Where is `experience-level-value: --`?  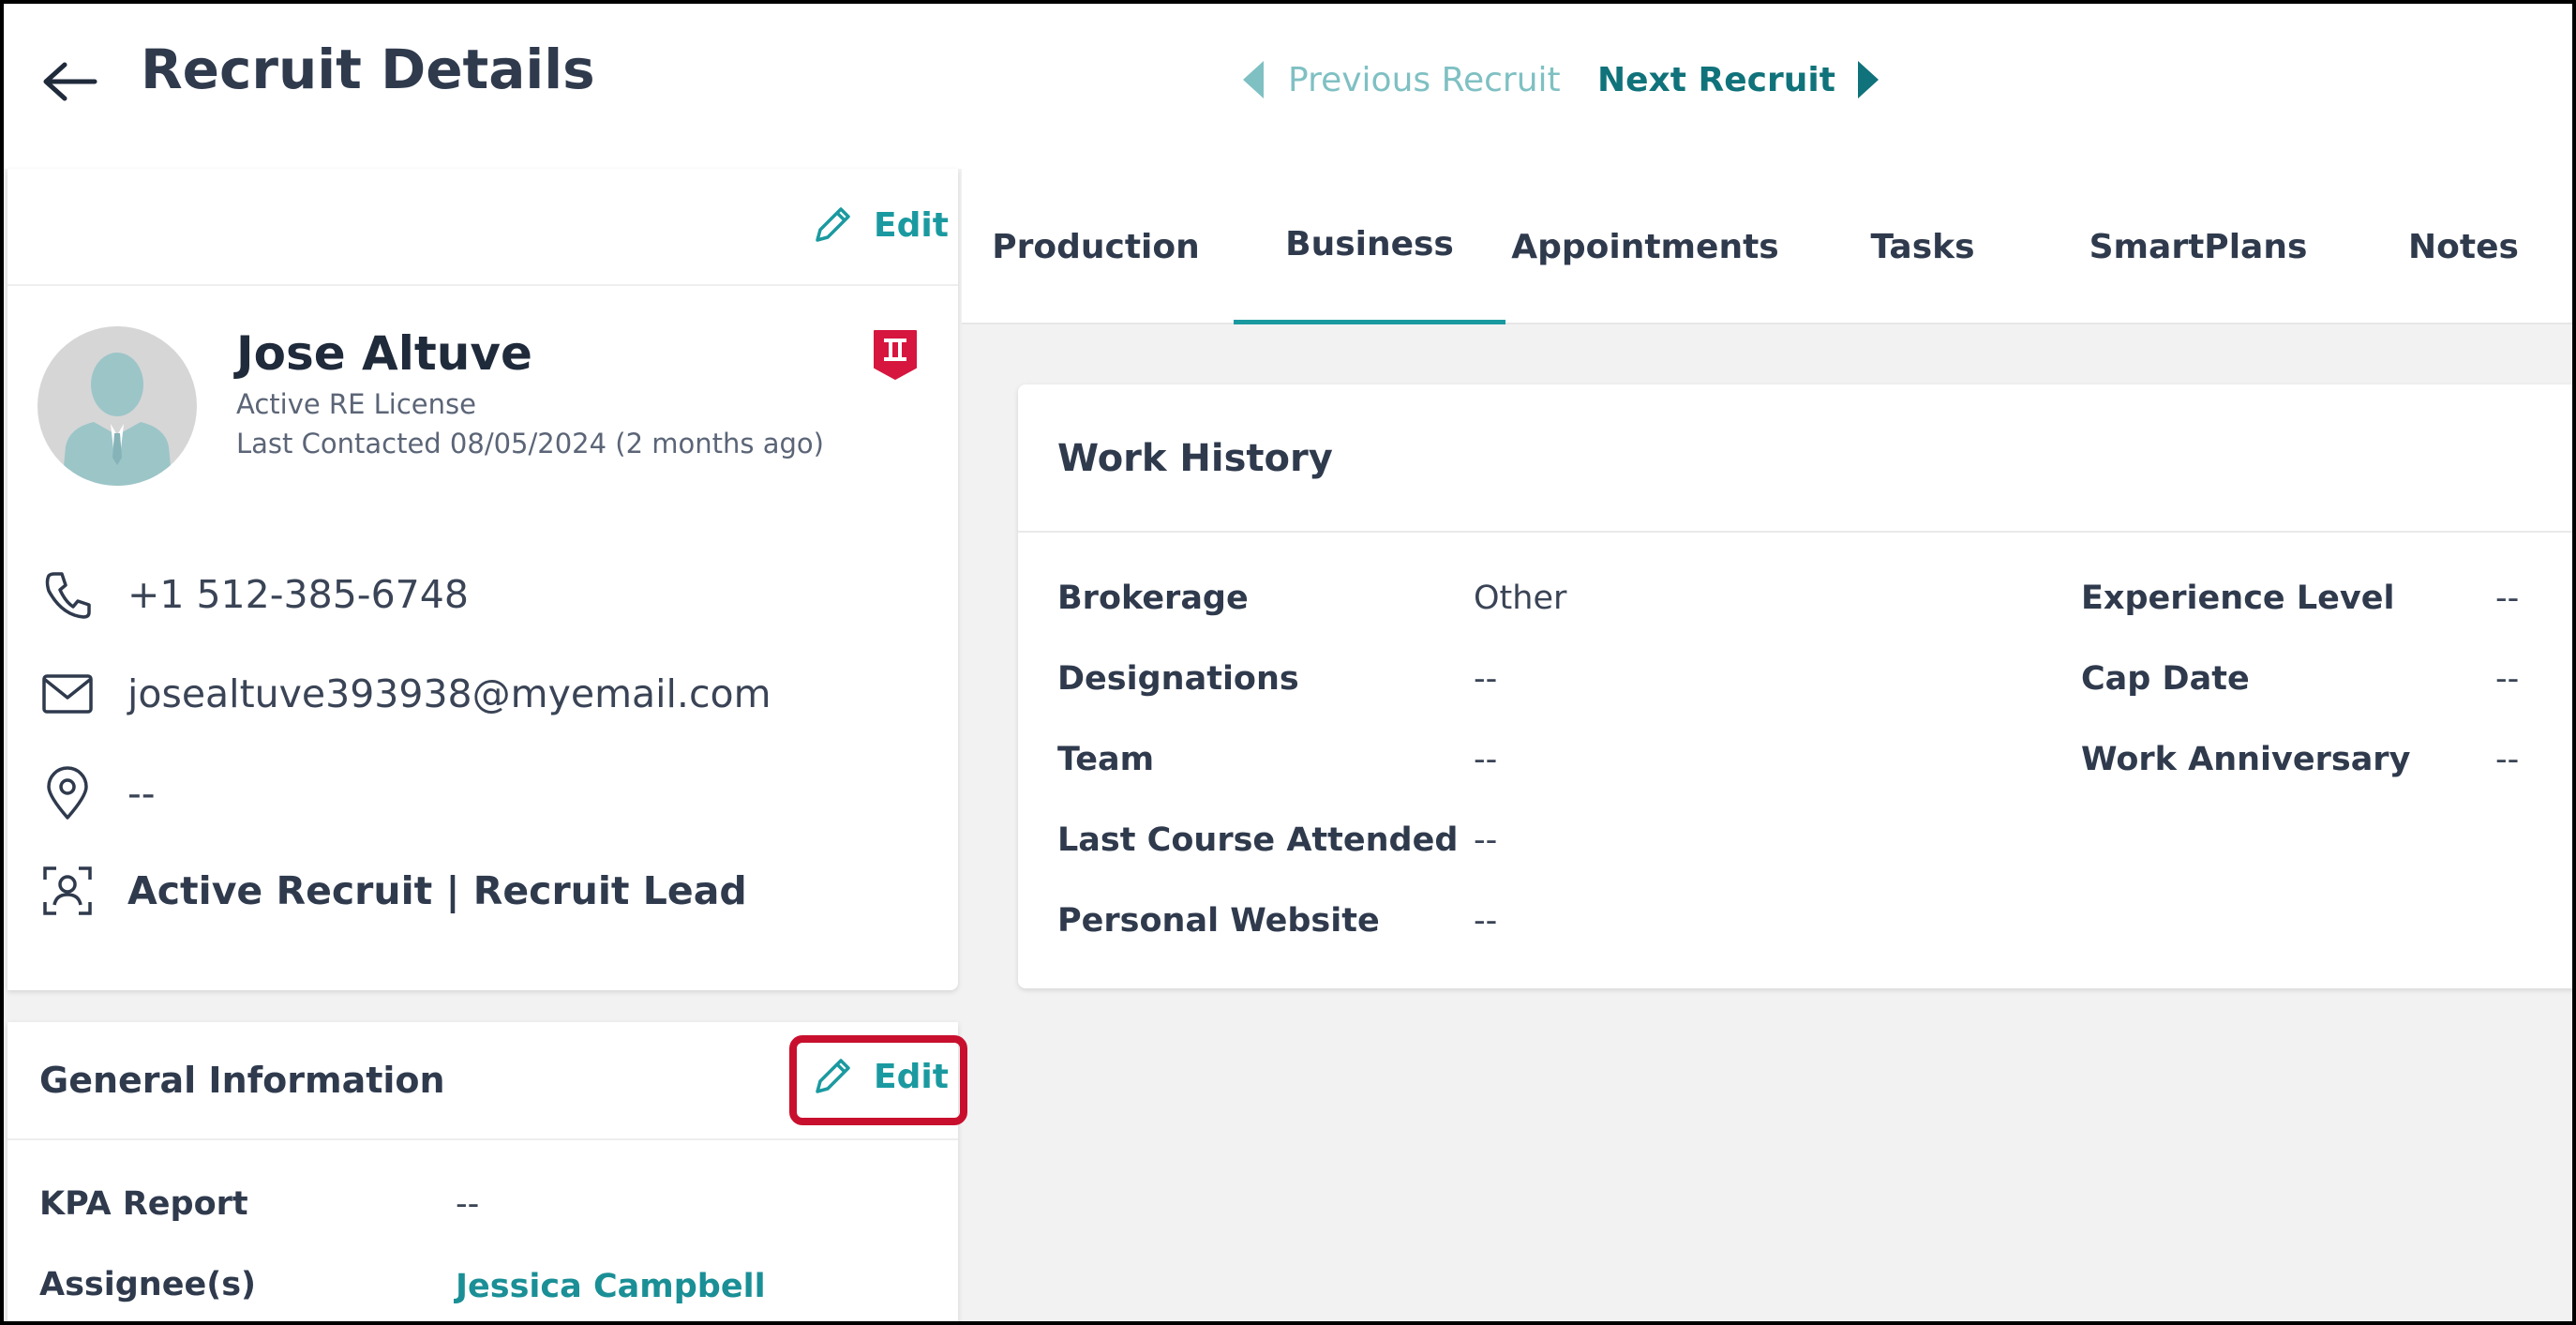 experience-level-value: -- is located at coordinates (2507, 599).